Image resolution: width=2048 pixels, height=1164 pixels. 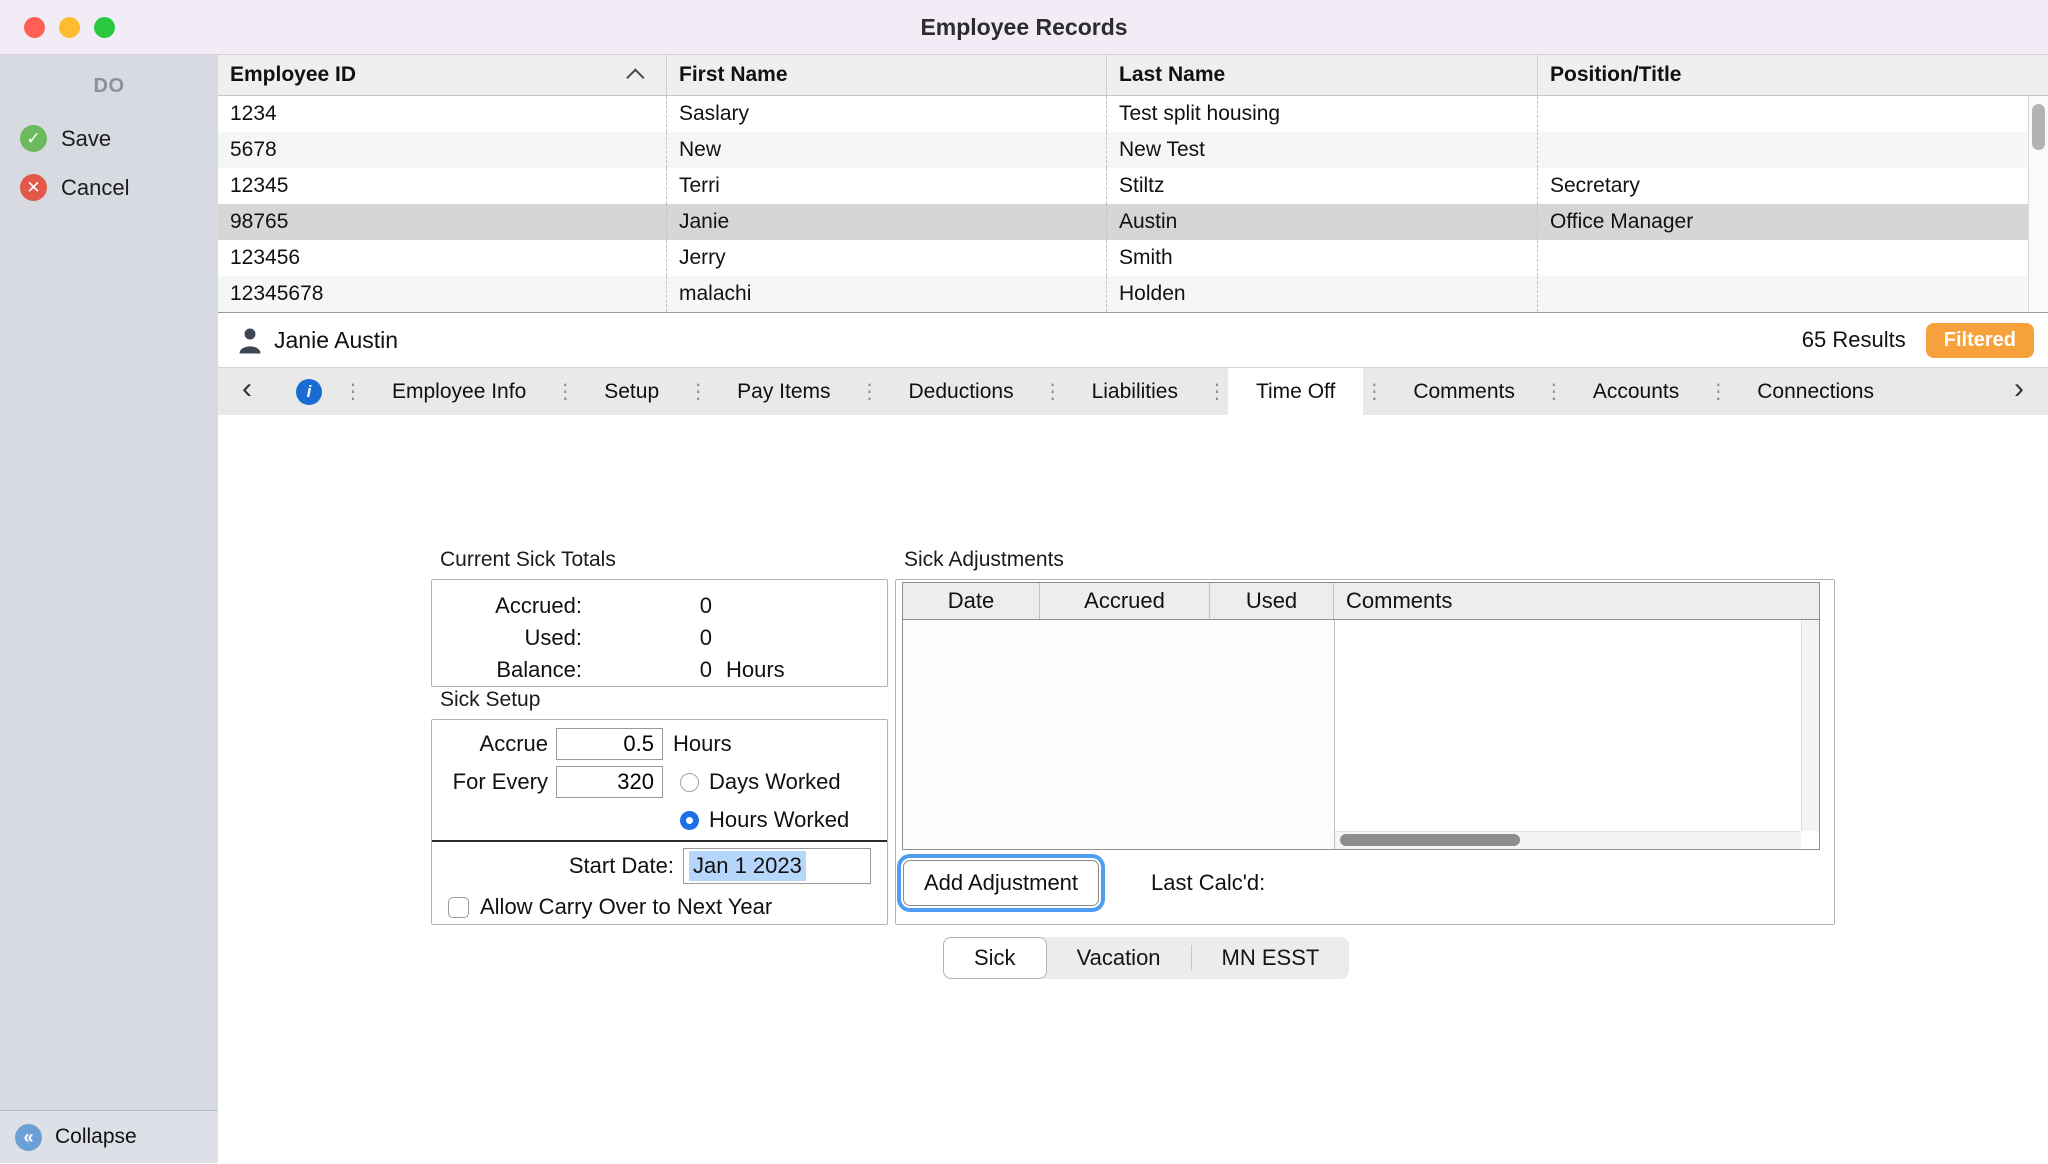 I want to click on tab-time-off: Time Off, so click(x=1295, y=391).